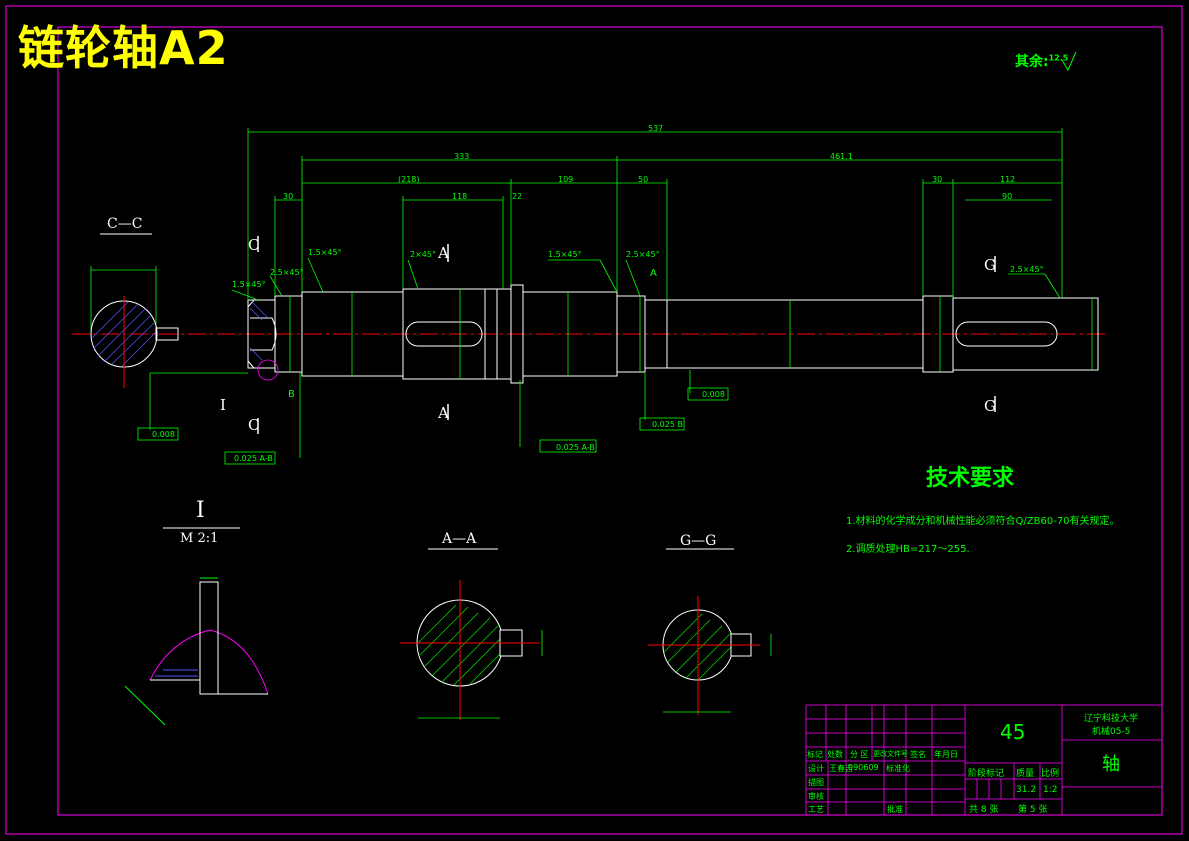 Image resolution: width=1189 pixels, height=841 pixels. I want to click on roughness-label: 其余:, so click(1032, 62).